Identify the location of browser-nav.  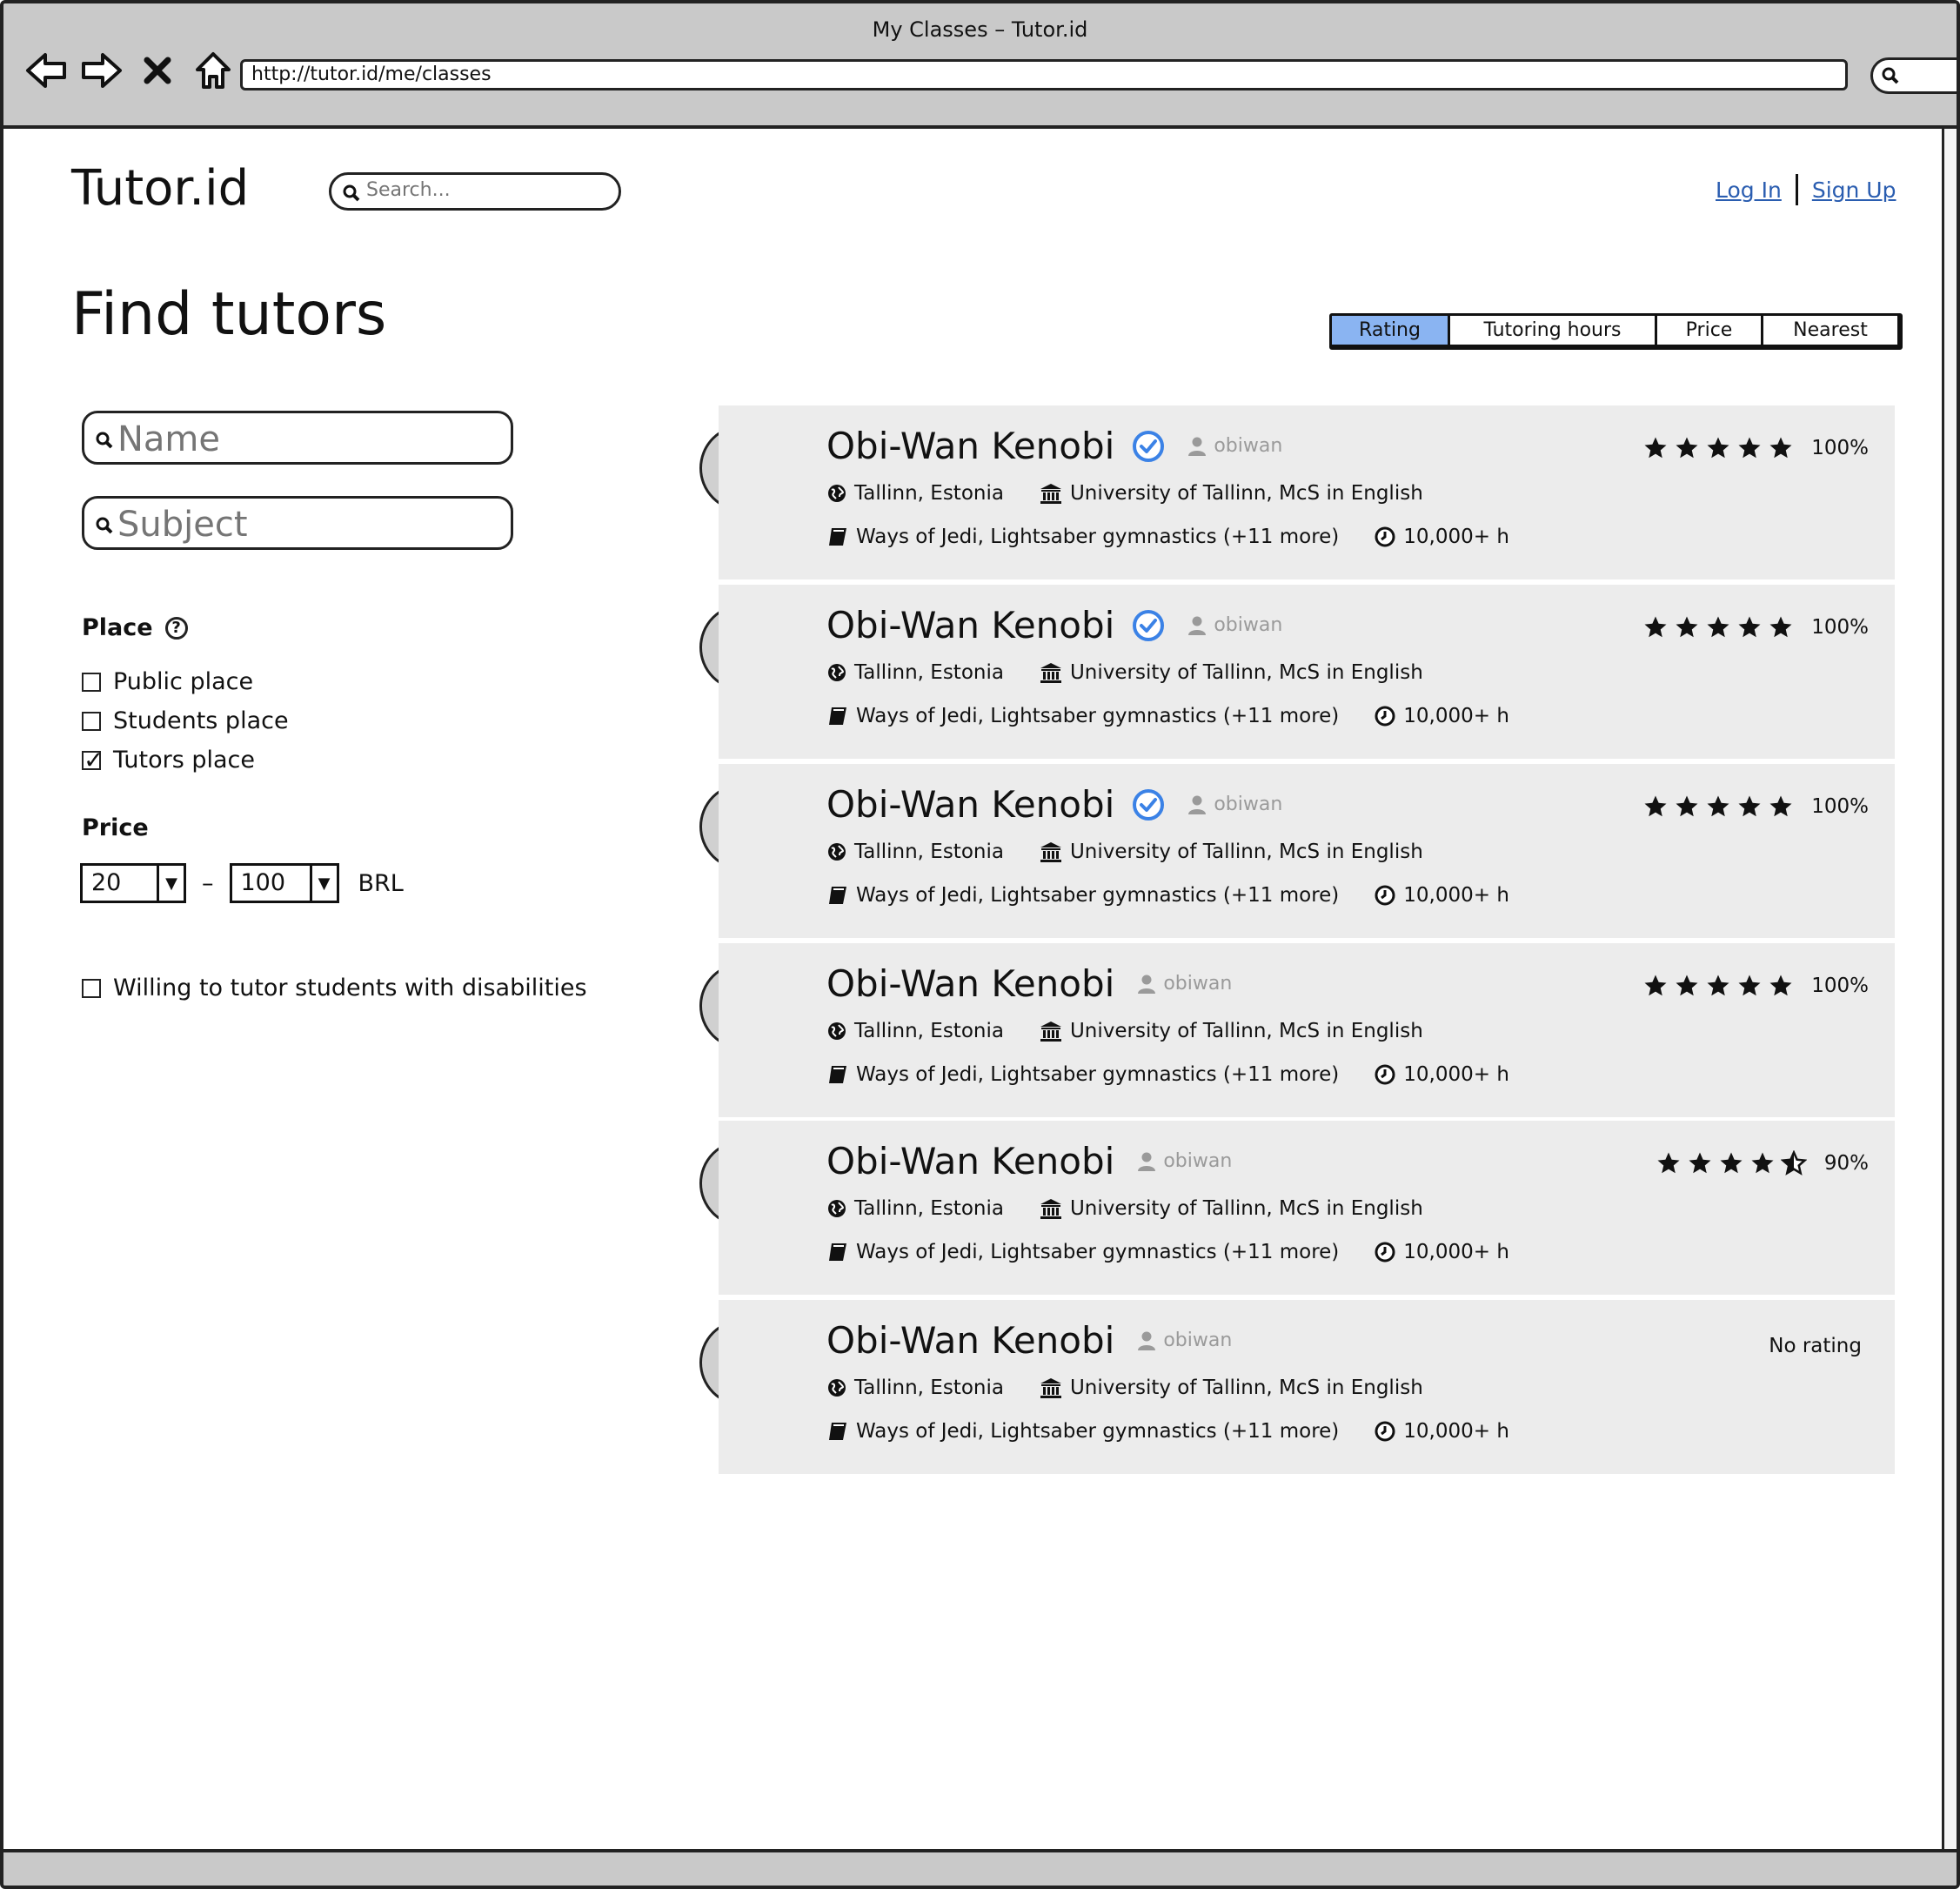
(130, 70).